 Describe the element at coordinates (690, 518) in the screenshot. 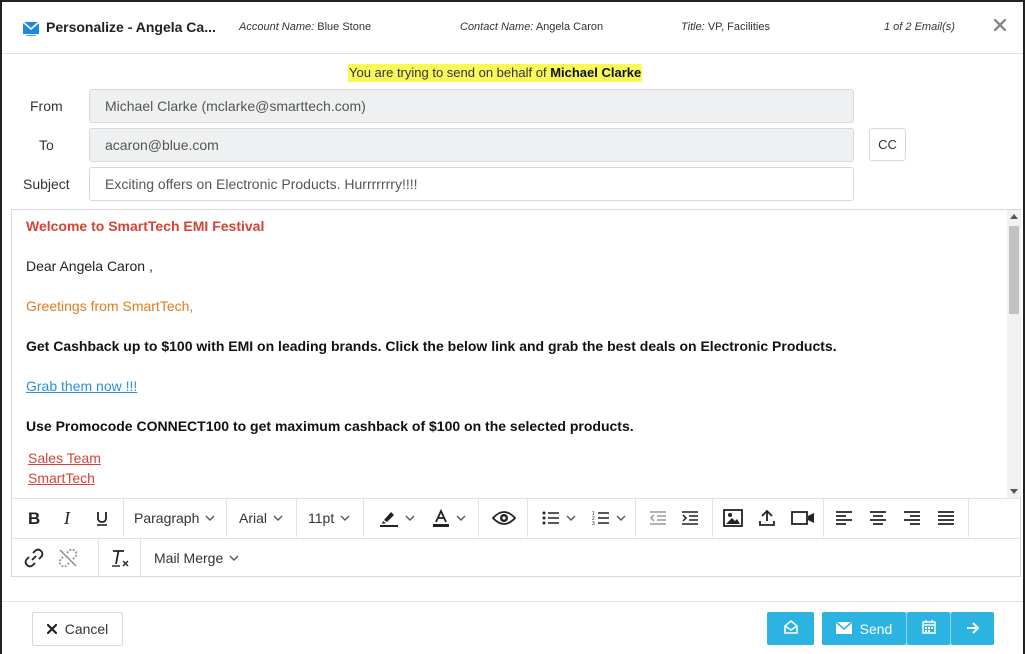

I see `indent-icon` at that location.